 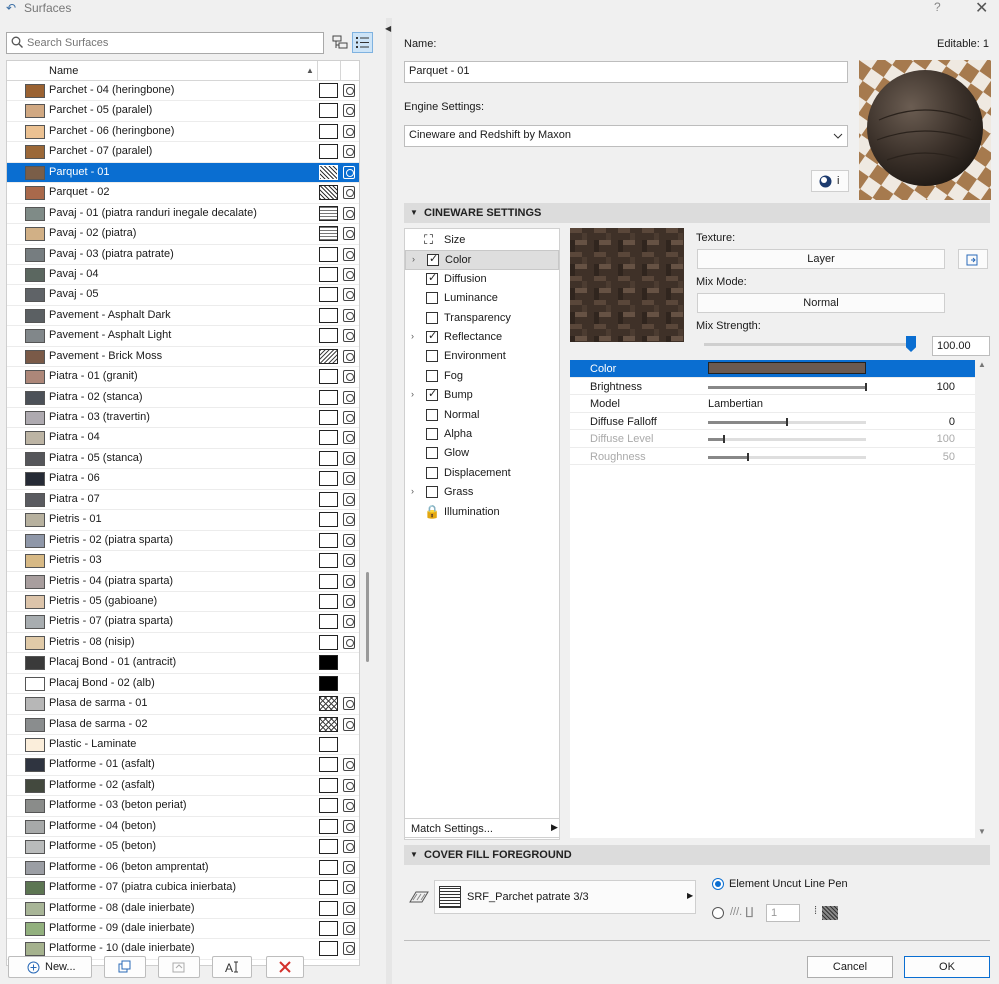 I want to click on cancel-button: Cancel, so click(x=850, y=967).